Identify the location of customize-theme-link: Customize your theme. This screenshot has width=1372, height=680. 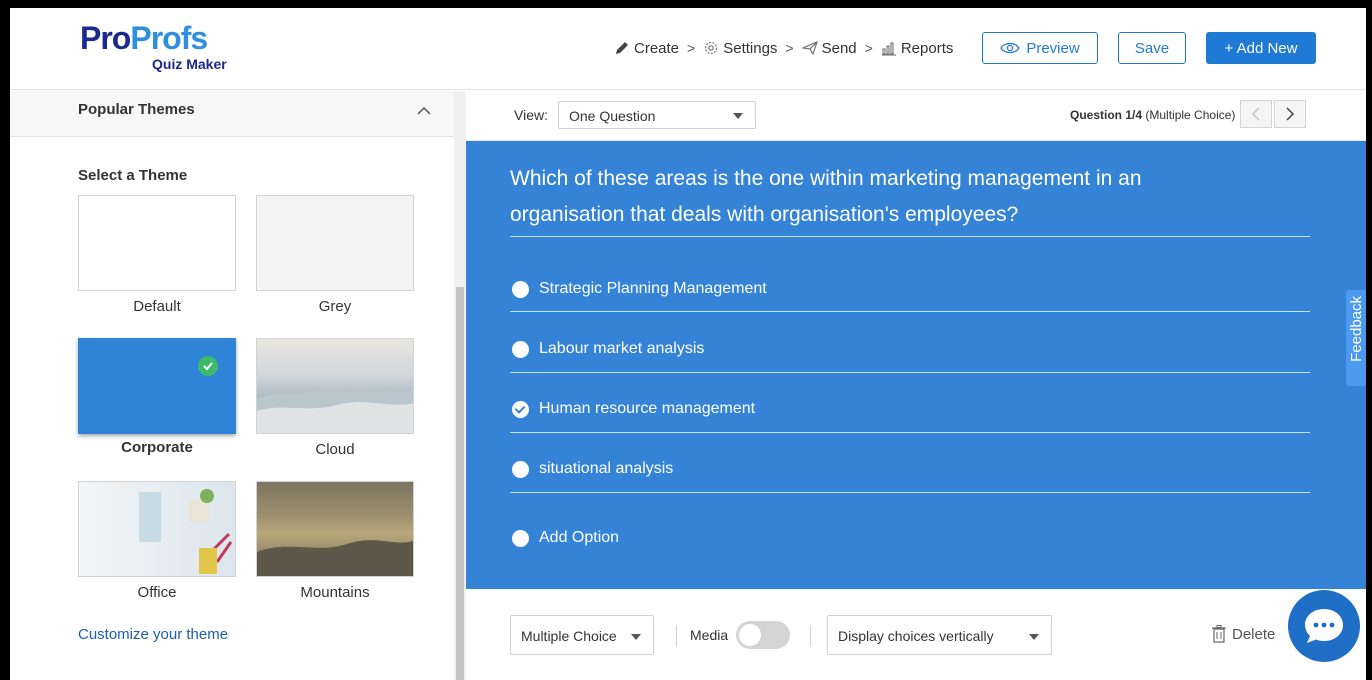
(153, 634).